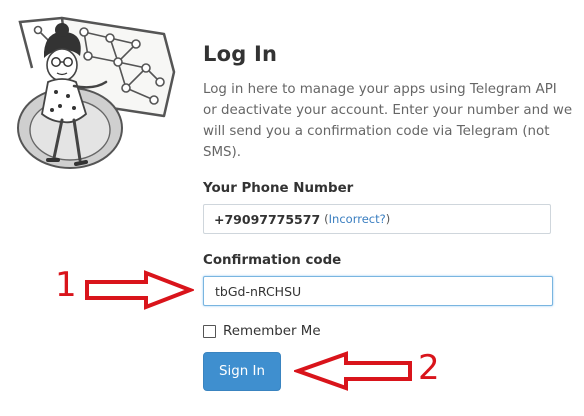 The width and height of the screenshot is (584, 416). What do you see at coordinates (96, 92) in the screenshot?
I see `telegram-illustration` at bounding box center [96, 92].